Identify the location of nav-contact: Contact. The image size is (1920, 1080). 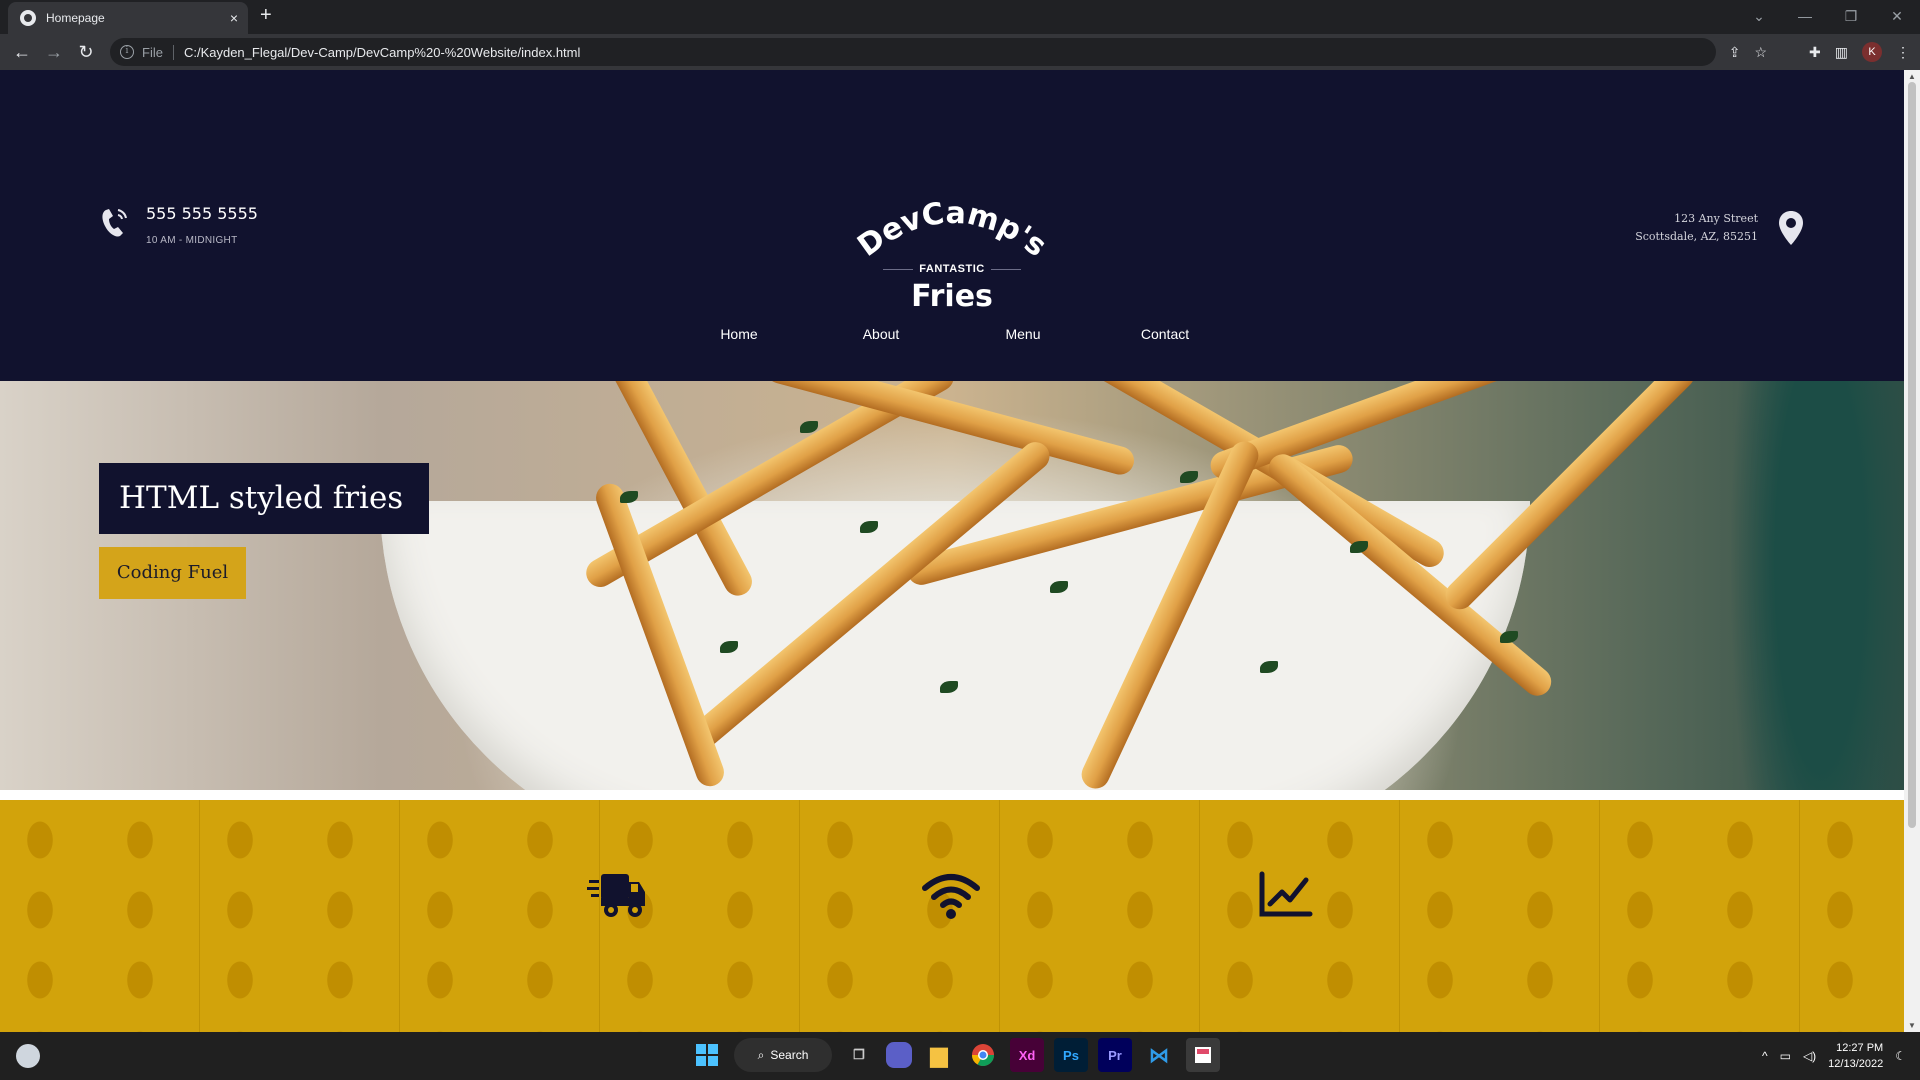
(1165, 334).